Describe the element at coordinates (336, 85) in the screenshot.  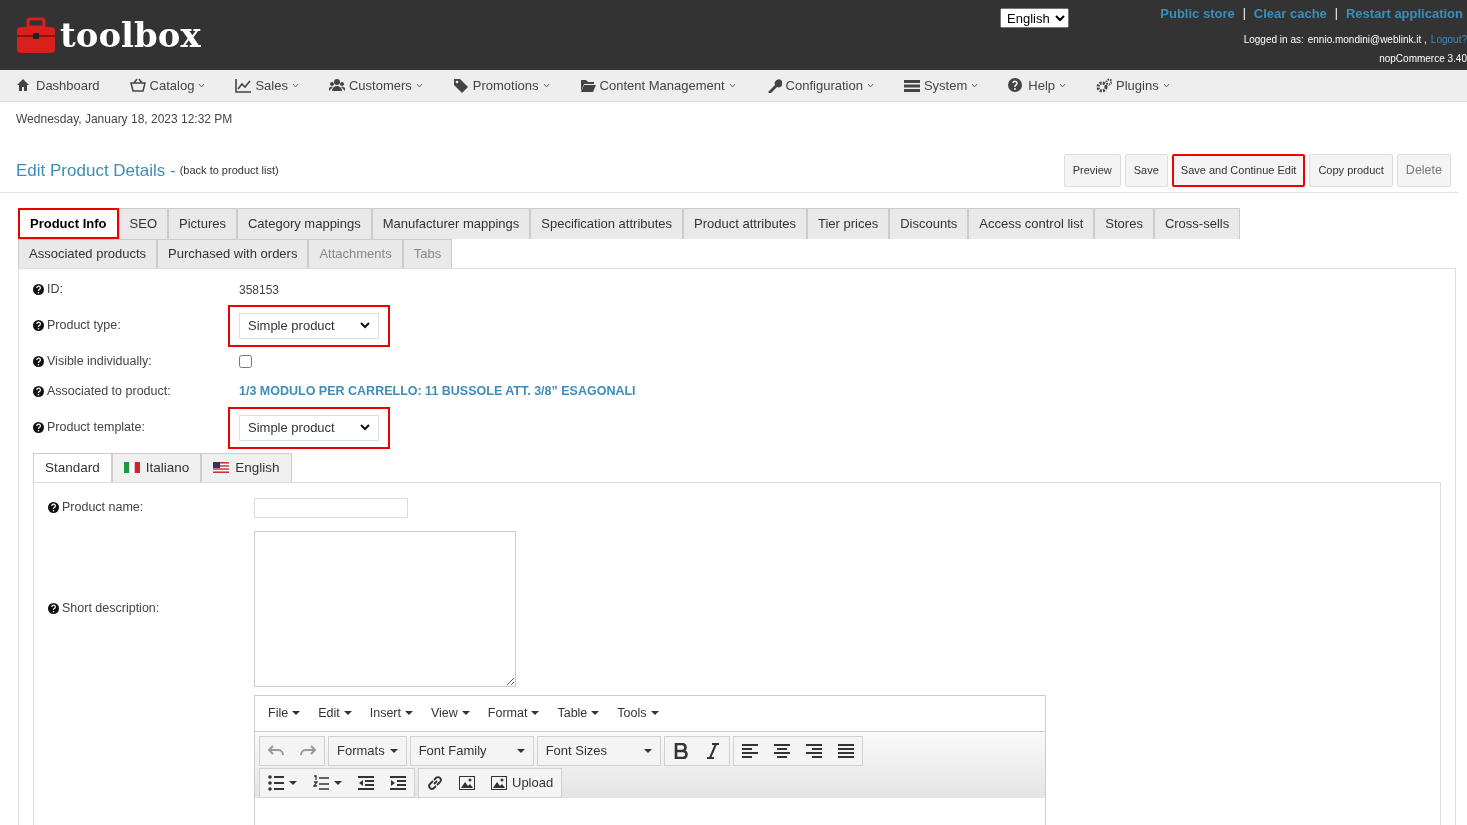
I see `users-icon` at that location.